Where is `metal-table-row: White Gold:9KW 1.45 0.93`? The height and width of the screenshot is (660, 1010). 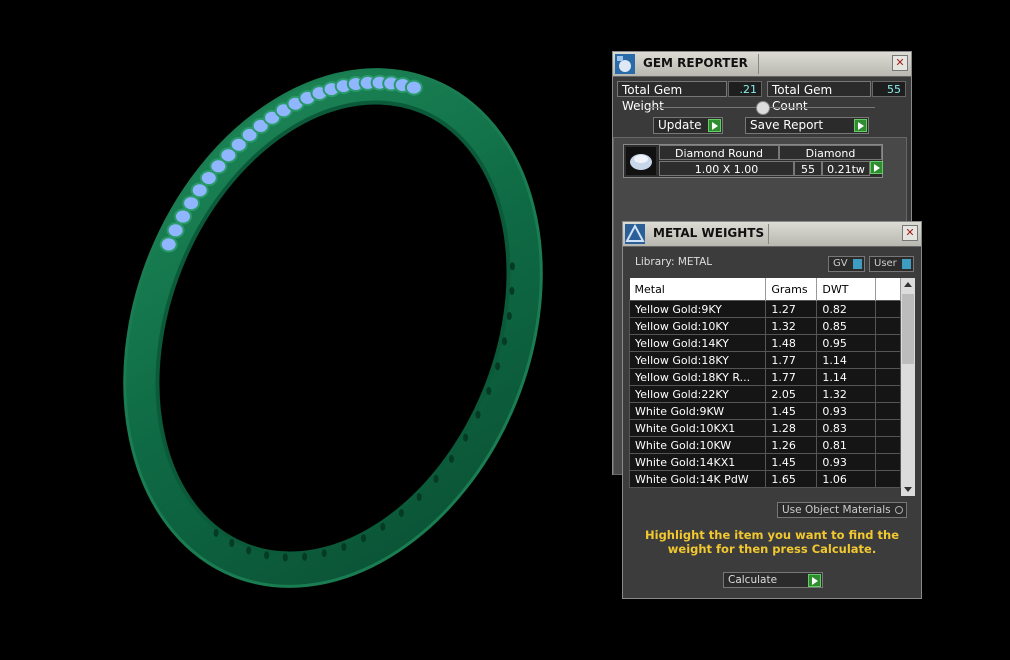
metal-table-row: White Gold:9KW 1.45 0.93 is located at coordinates (764, 411).